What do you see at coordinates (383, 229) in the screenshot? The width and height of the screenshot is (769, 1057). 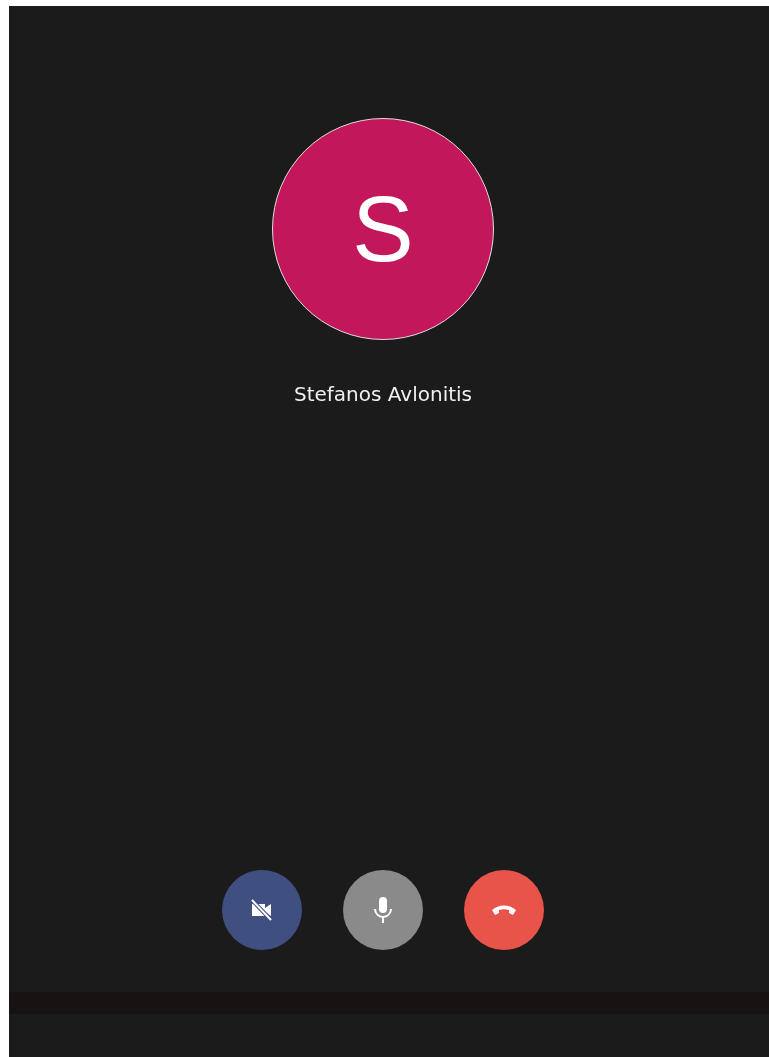 I see `avatar-initial: S` at bounding box center [383, 229].